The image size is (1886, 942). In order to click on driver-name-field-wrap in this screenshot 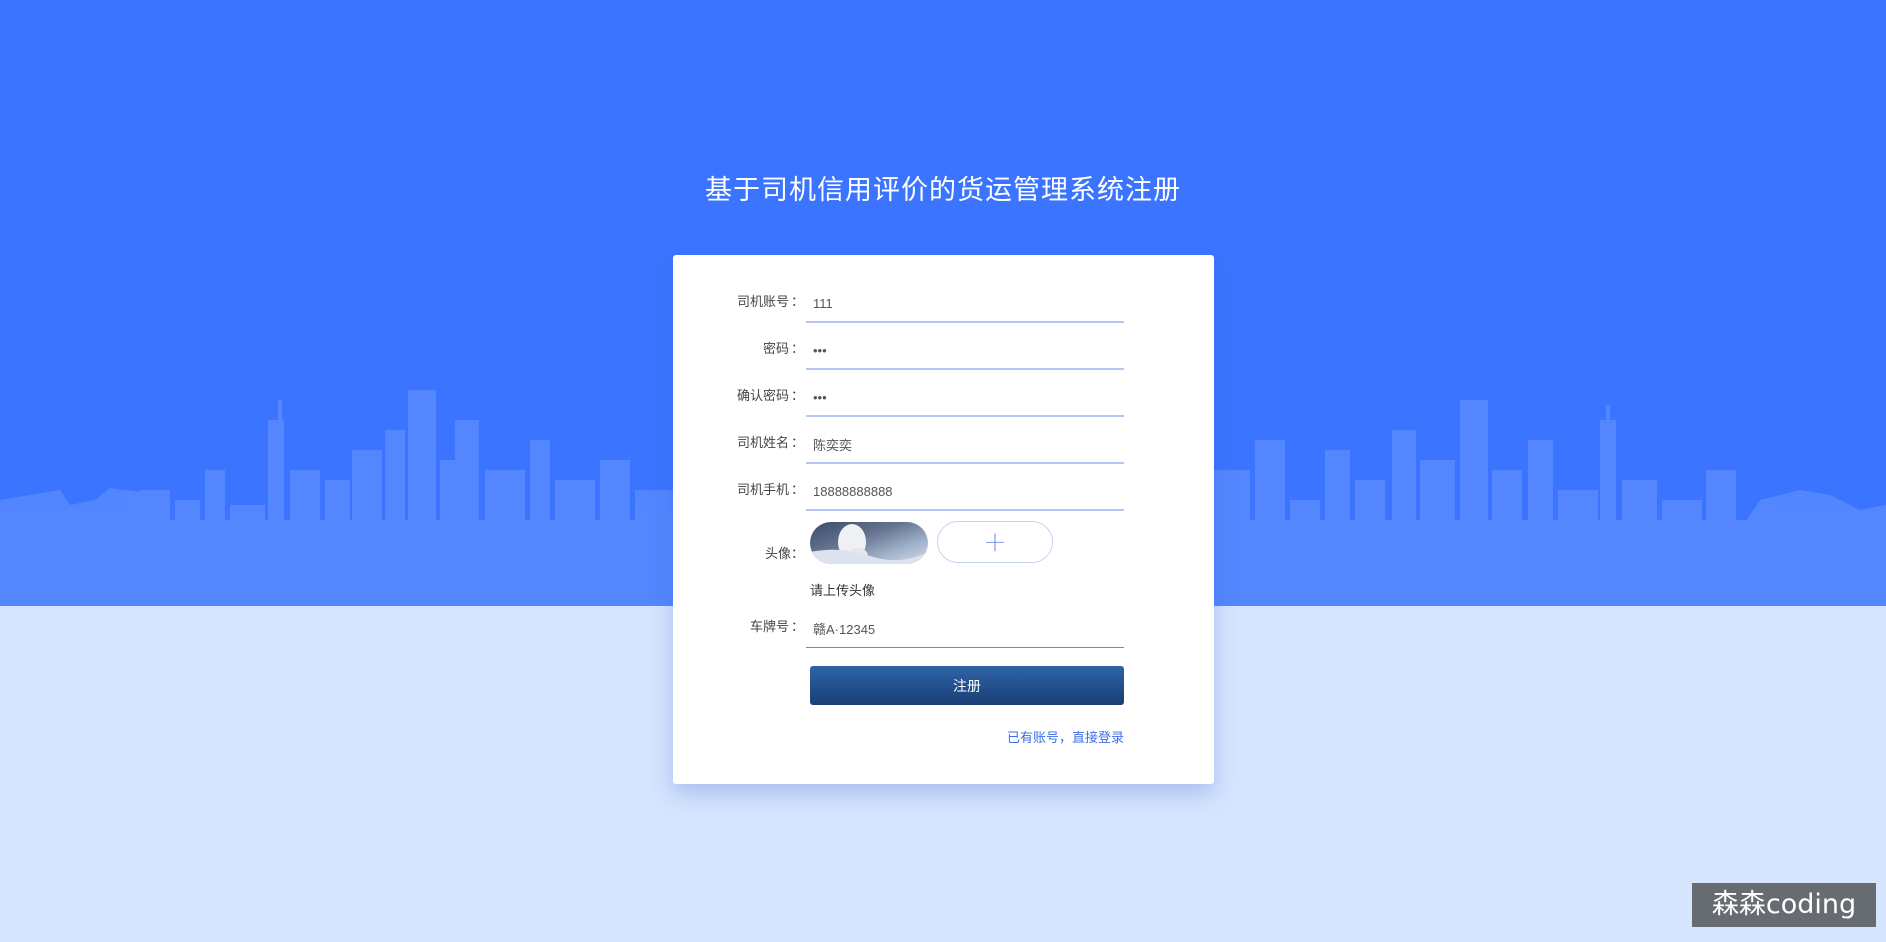, I will do `click(965, 446)`.